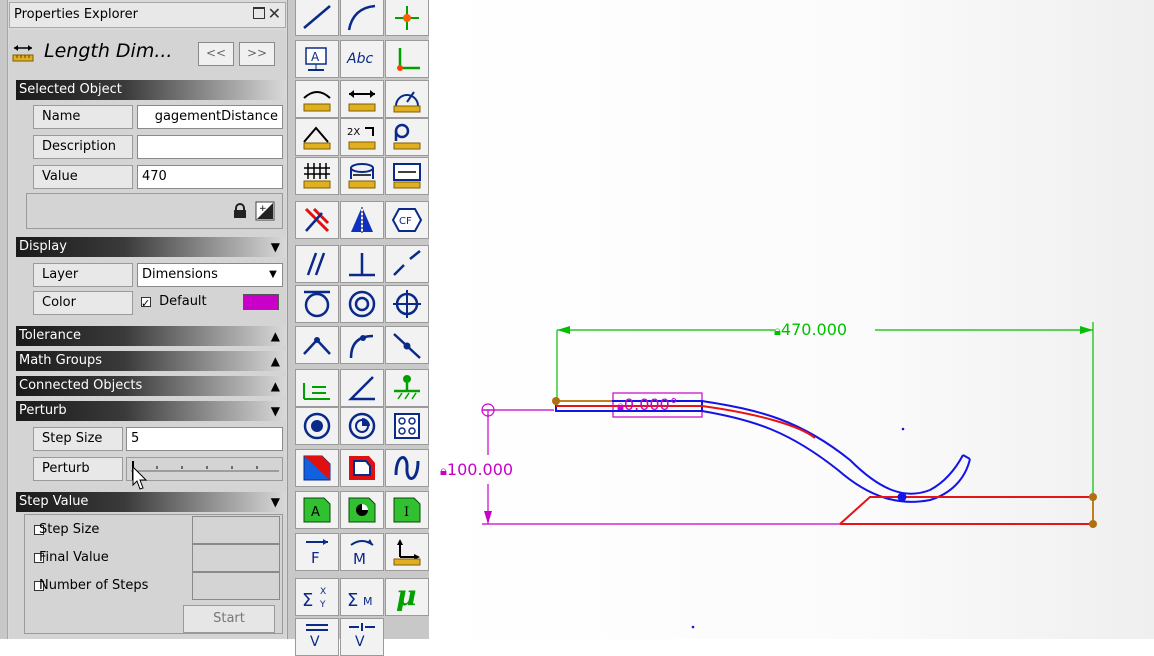 The height and width of the screenshot is (656, 1154). Describe the element at coordinates (151, 502) in the screenshot. I see `section-step-value: Step Value ▼` at that location.